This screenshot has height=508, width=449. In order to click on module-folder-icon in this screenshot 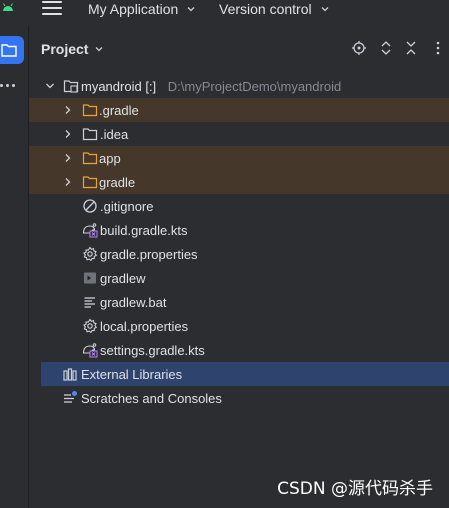, I will do `click(71, 86)`.